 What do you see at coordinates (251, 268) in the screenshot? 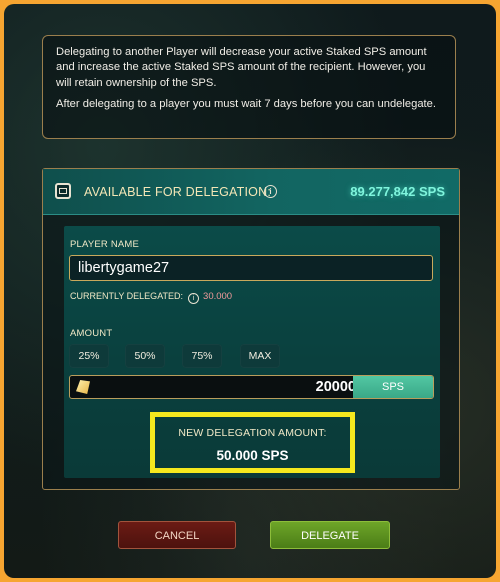
I see `player-name-input` at bounding box center [251, 268].